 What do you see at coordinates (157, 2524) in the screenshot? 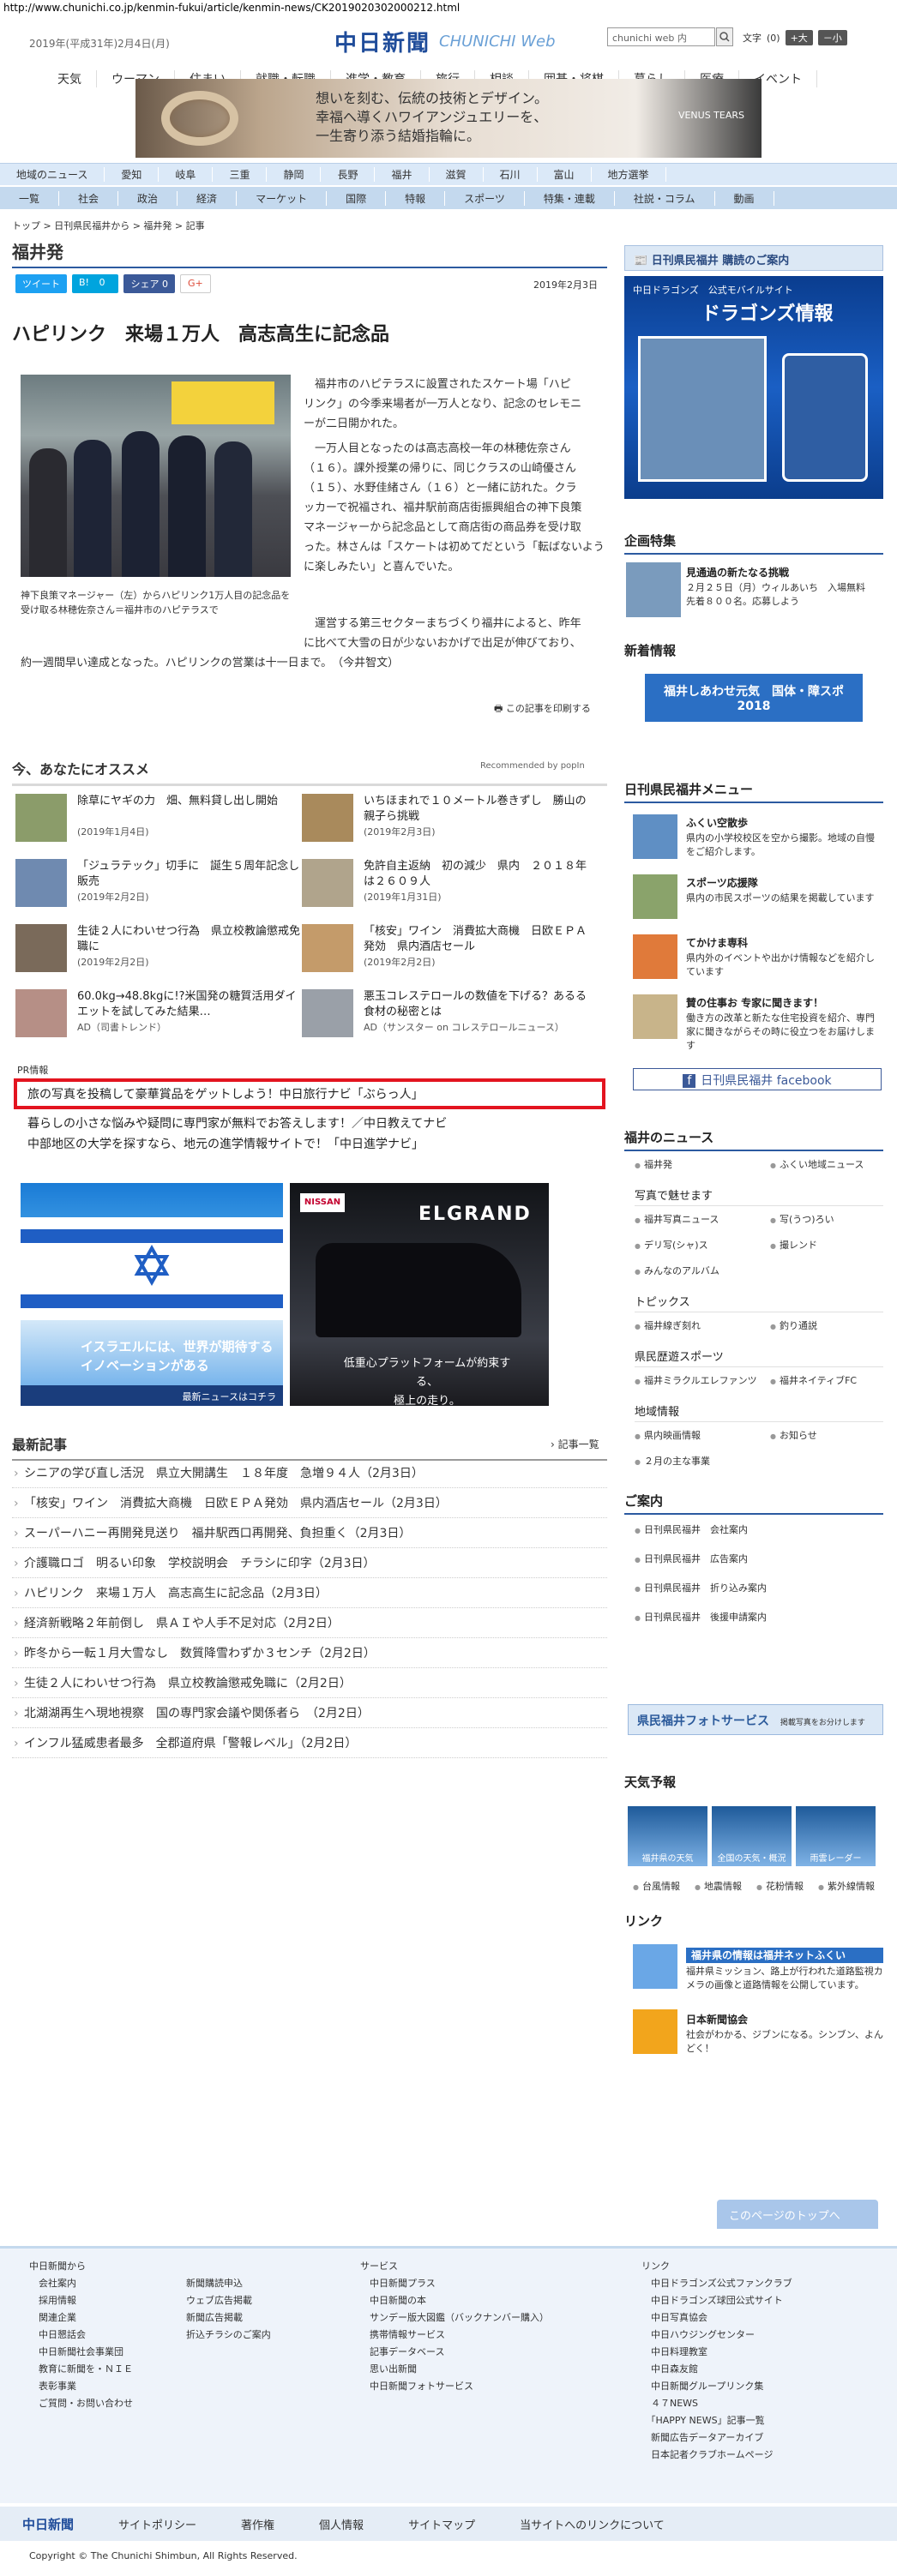
I see `footer-bar-link: サイトポリシー` at bounding box center [157, 2524].